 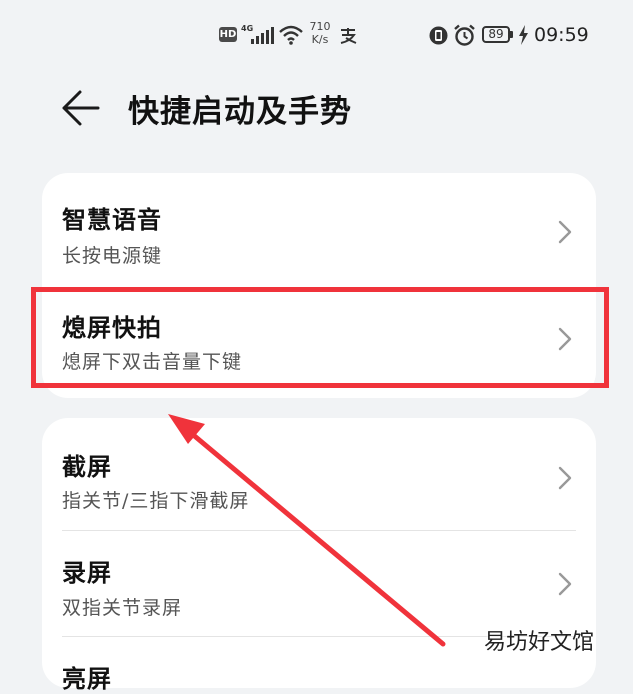 I want to click on hd-badge: HD, so click(x=228, y=34).